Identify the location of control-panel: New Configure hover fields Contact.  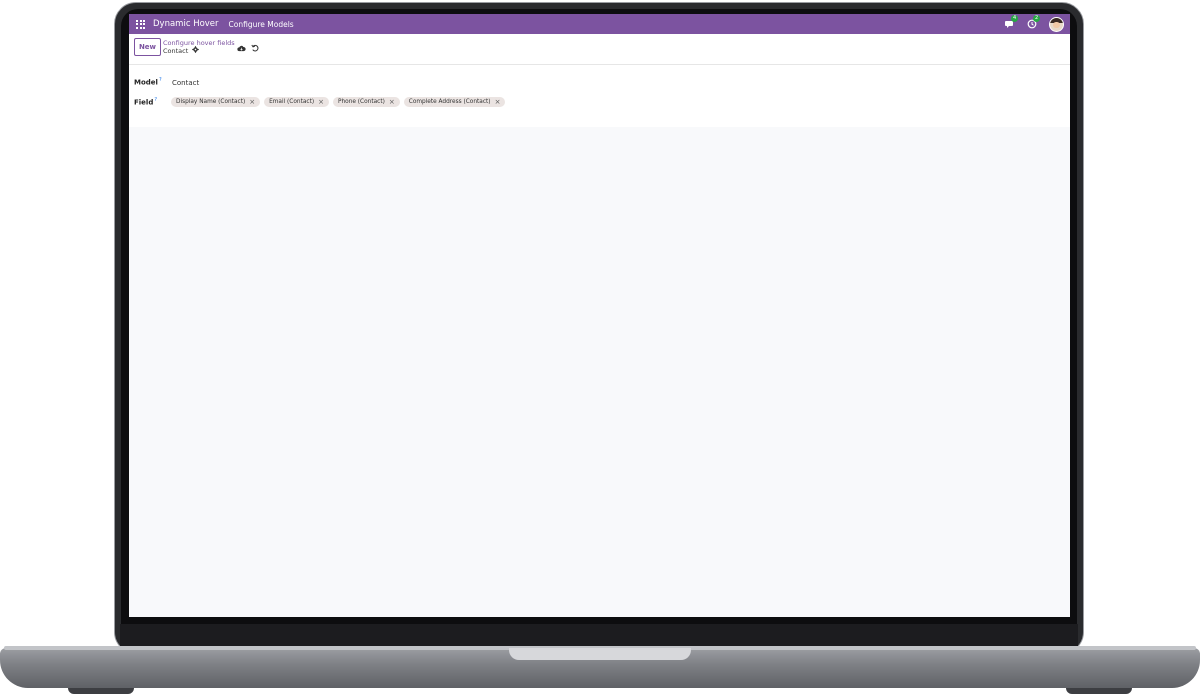
(599, 49).